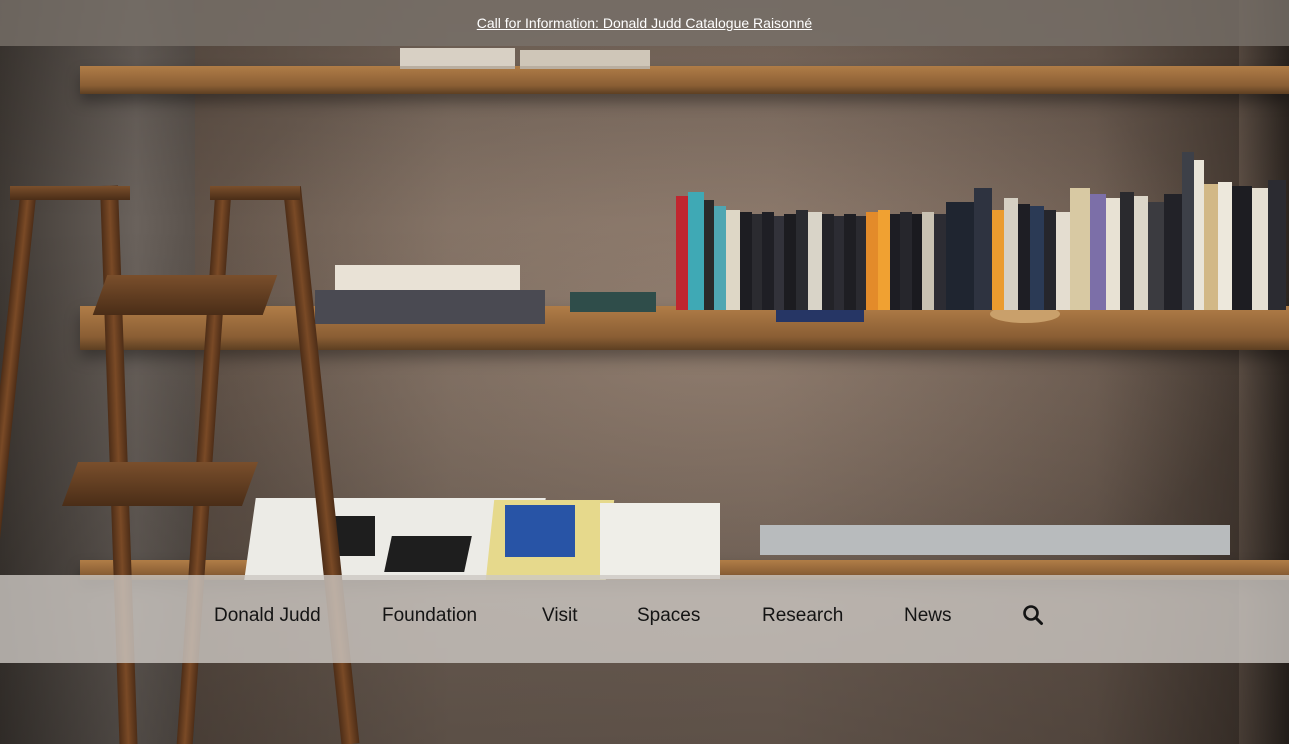 This screenshot has width=1289, height=744. What do you see at coordinates (267, 619) in the screenshot?
I see `nav-item-donald-judd: Donald Judd` at bounding box center [267, 619].